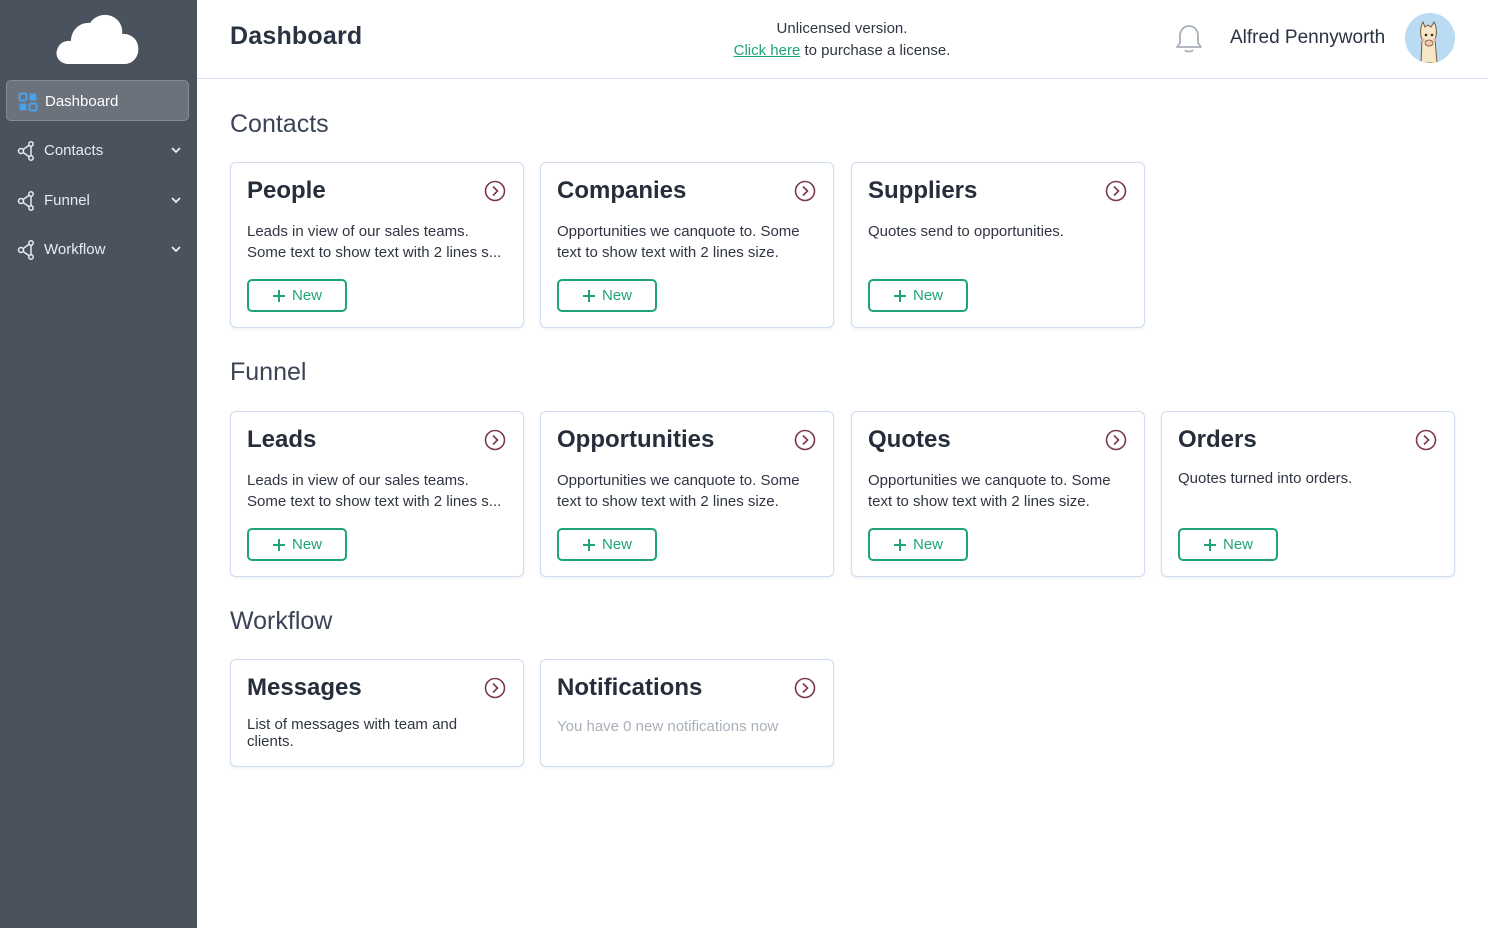 The height and width of the screenshot is (928, 1488). Describe the element at coordinates (98, 464) in the screenshot. I see `sidebar: Dashboard Contacts Funnel Workflow` at that location.